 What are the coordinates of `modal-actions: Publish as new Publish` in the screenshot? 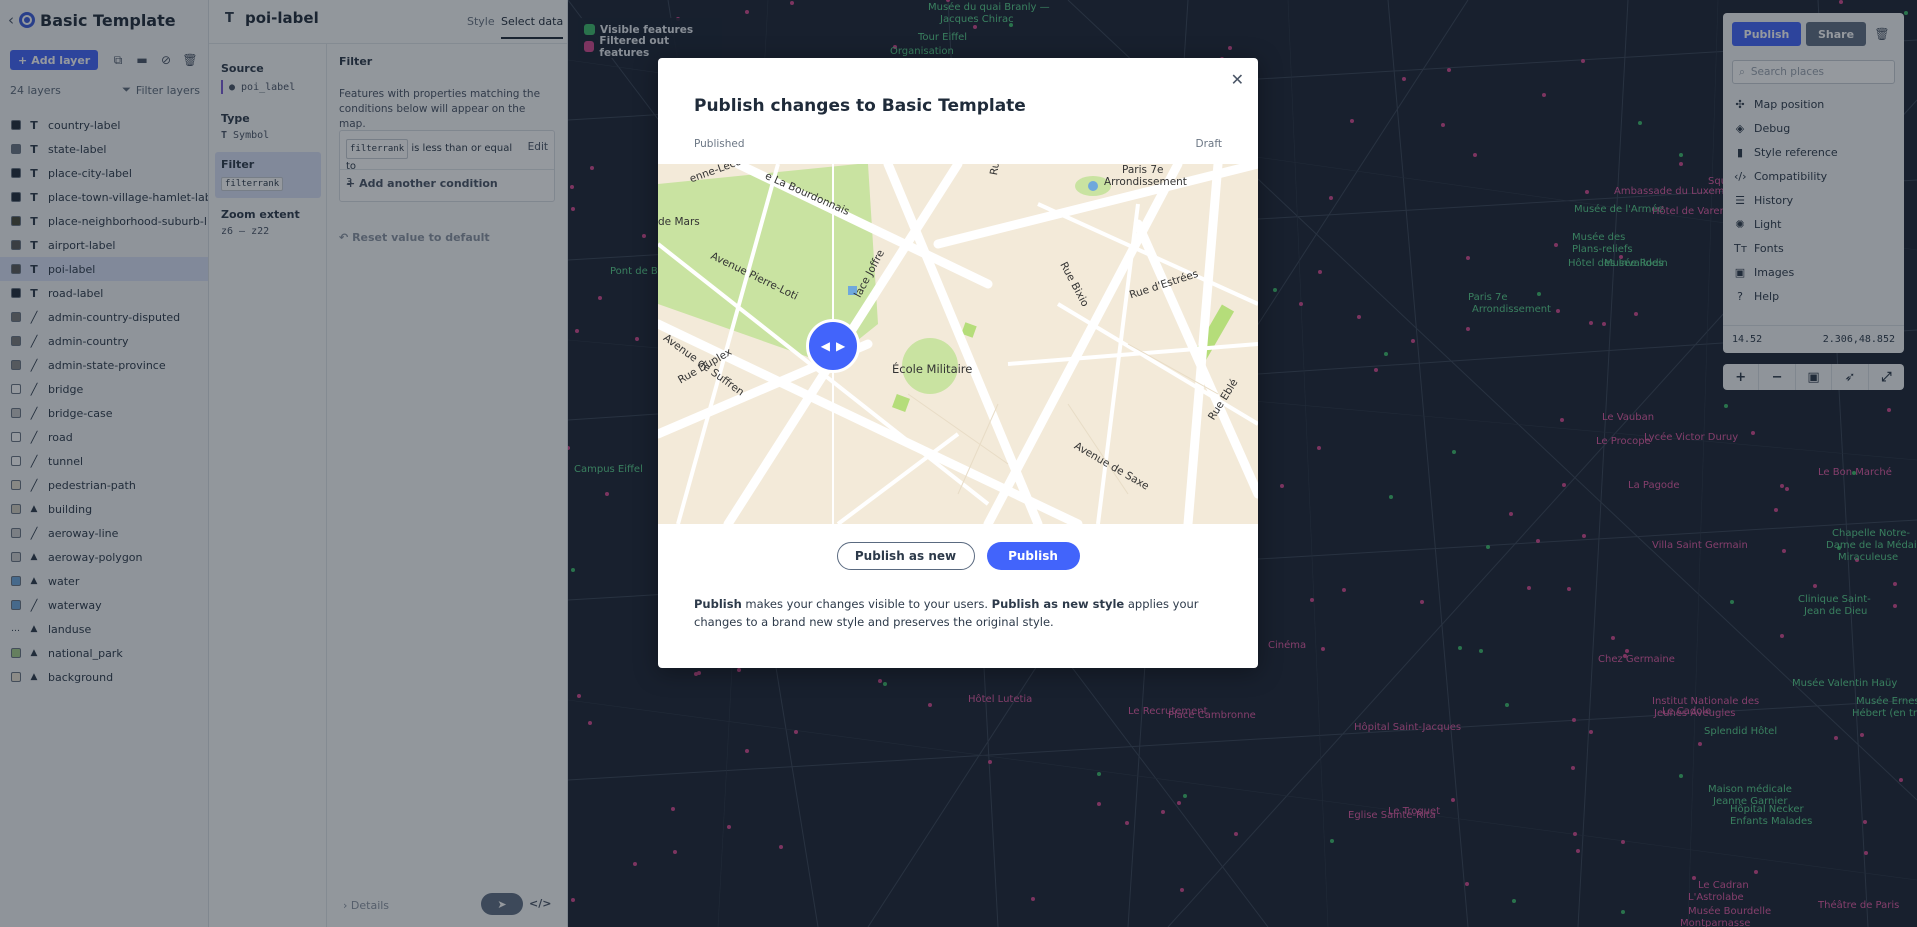 It's located at (958, 556).